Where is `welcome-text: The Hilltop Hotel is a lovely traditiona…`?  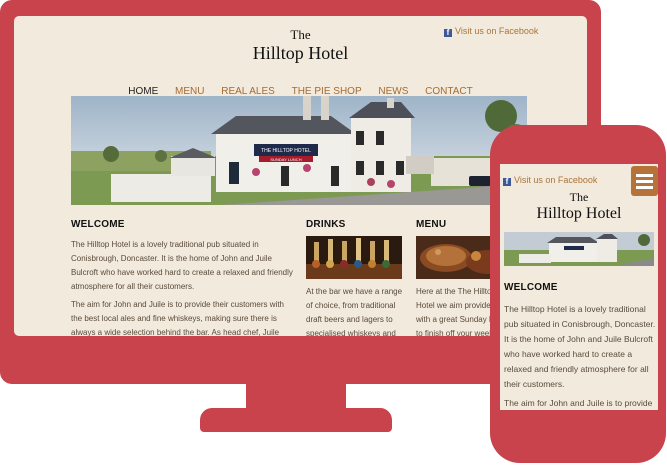 welcome-text: The Hilltop Hotel is a lovely traditiona… is located at coordinates (183, 287).